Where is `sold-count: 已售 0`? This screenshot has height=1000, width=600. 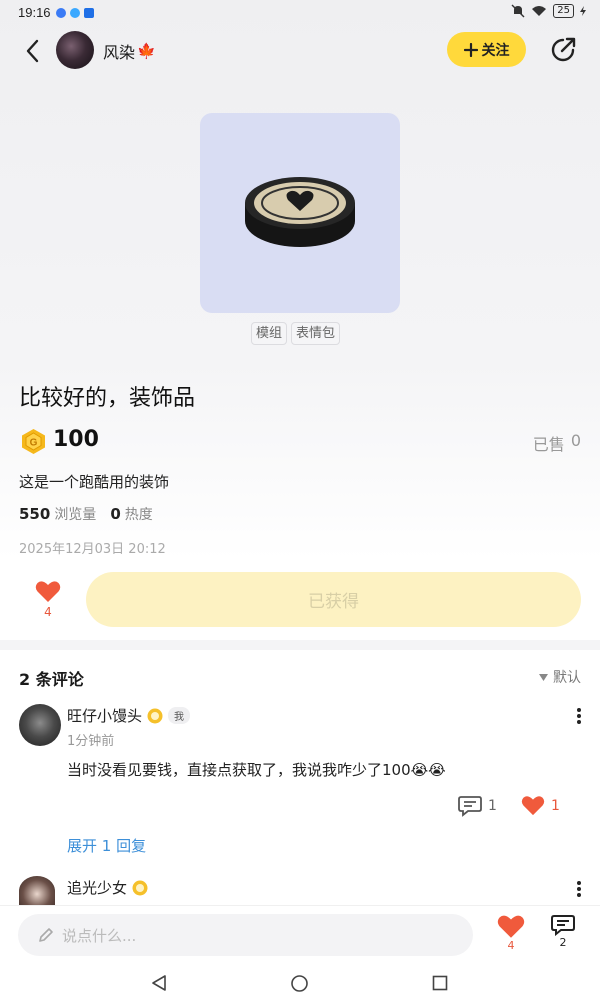 sold-count: 已售 0 is located at coordinates (557, 443).